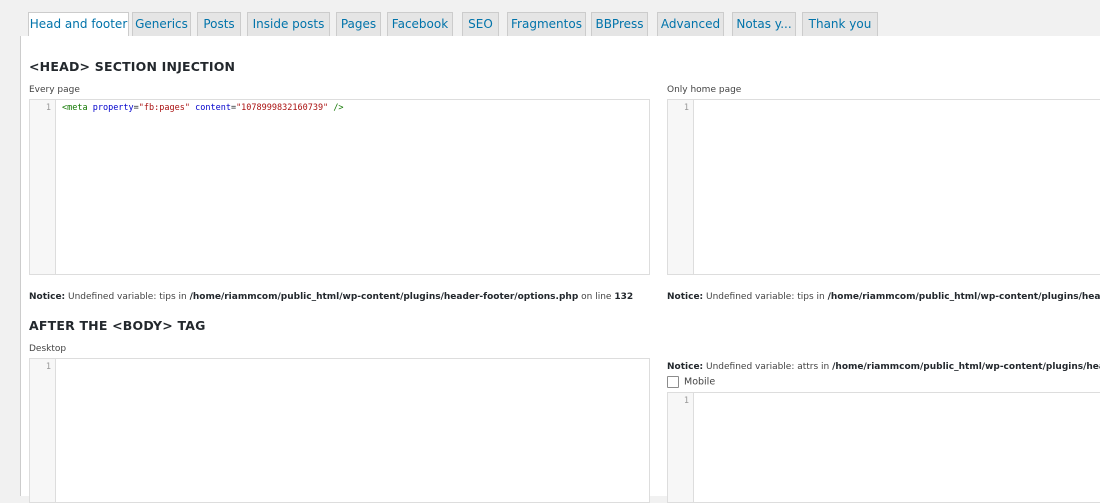  What do you see at coordinates (420, 24) in the screenshot?
I see `tab-facebook: Facebook` at bounding box center [420, 24].